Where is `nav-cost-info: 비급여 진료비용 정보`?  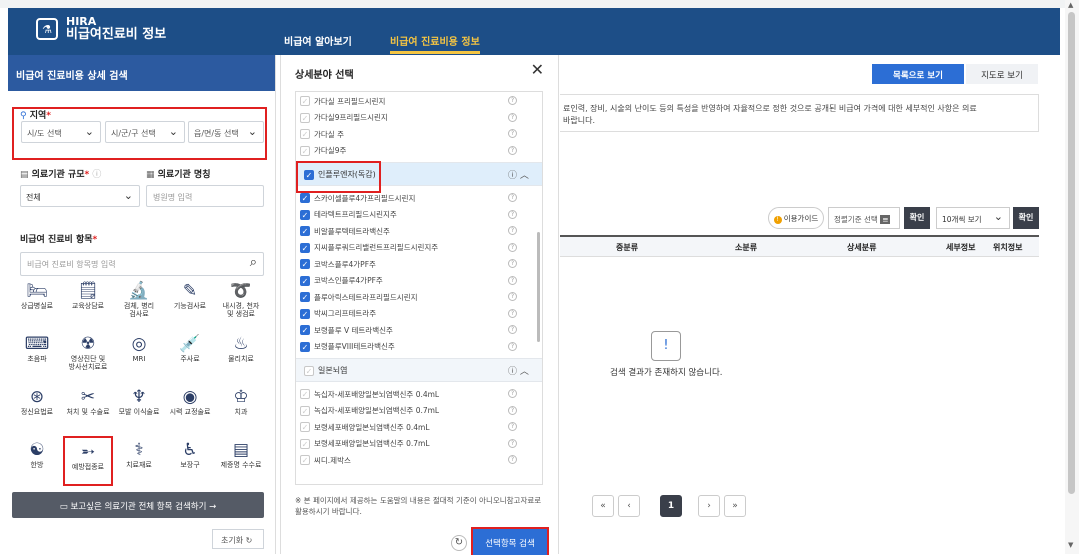 nav-cost-info: 비급여 진료비용 정보 is located at coordinates (435, 43).